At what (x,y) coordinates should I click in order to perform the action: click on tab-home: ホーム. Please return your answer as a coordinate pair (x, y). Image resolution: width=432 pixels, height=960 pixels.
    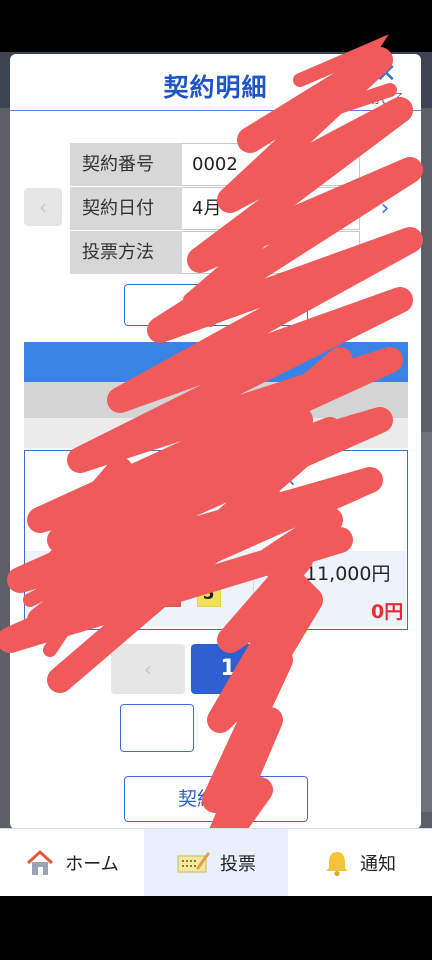
    Looking at the image, I should click on (72, 862).